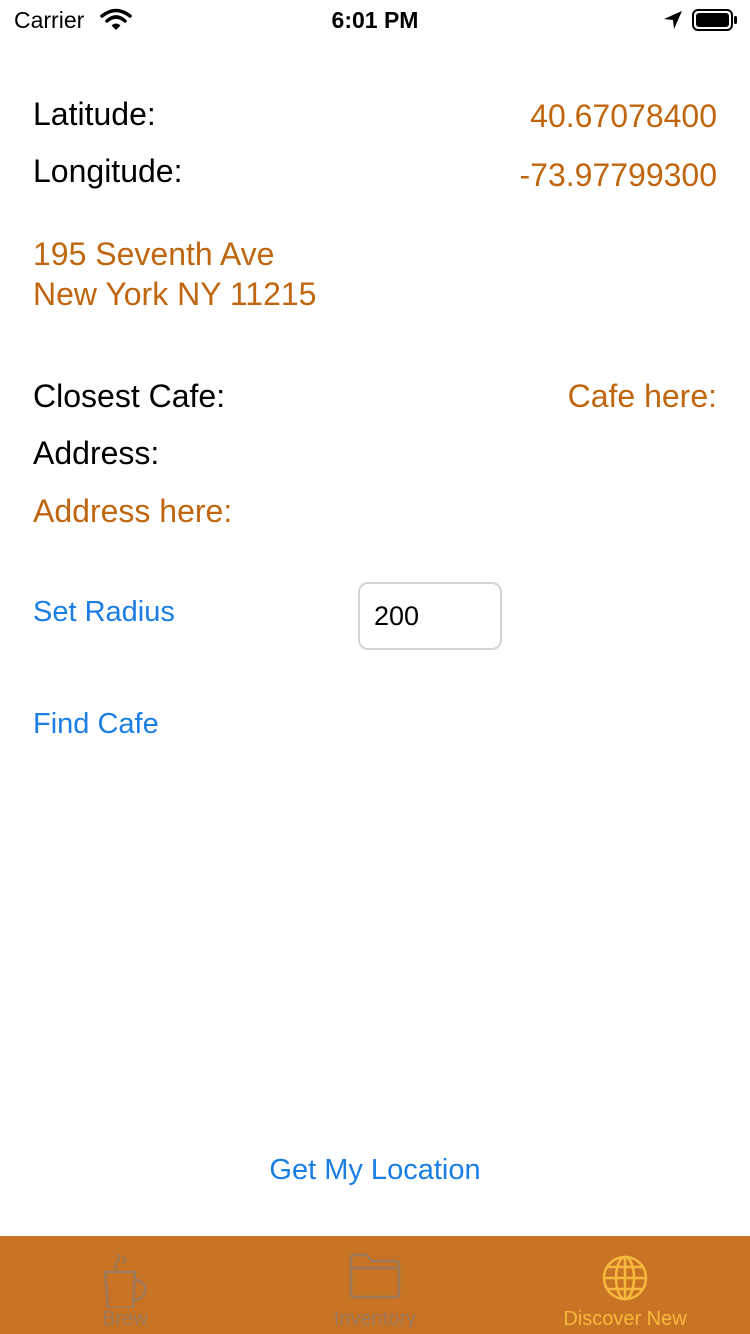 The image size is (750, 1334). What do you see at coordinates (618, 175) in the screenshot?
I see `longitude-value: -73.97799300` at bounding box center [618, 175].